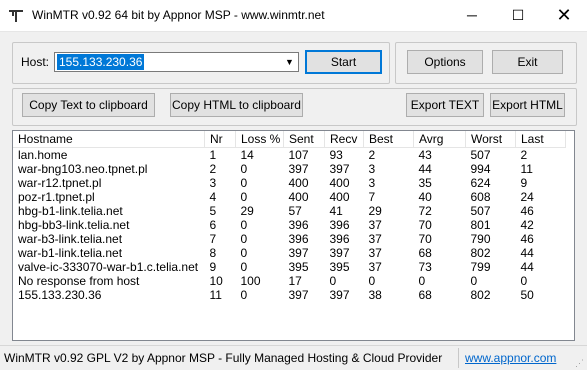 The width and height of the screenshot is (587, 370). I want to click on maximize-button: ☐, so click(518, 15).